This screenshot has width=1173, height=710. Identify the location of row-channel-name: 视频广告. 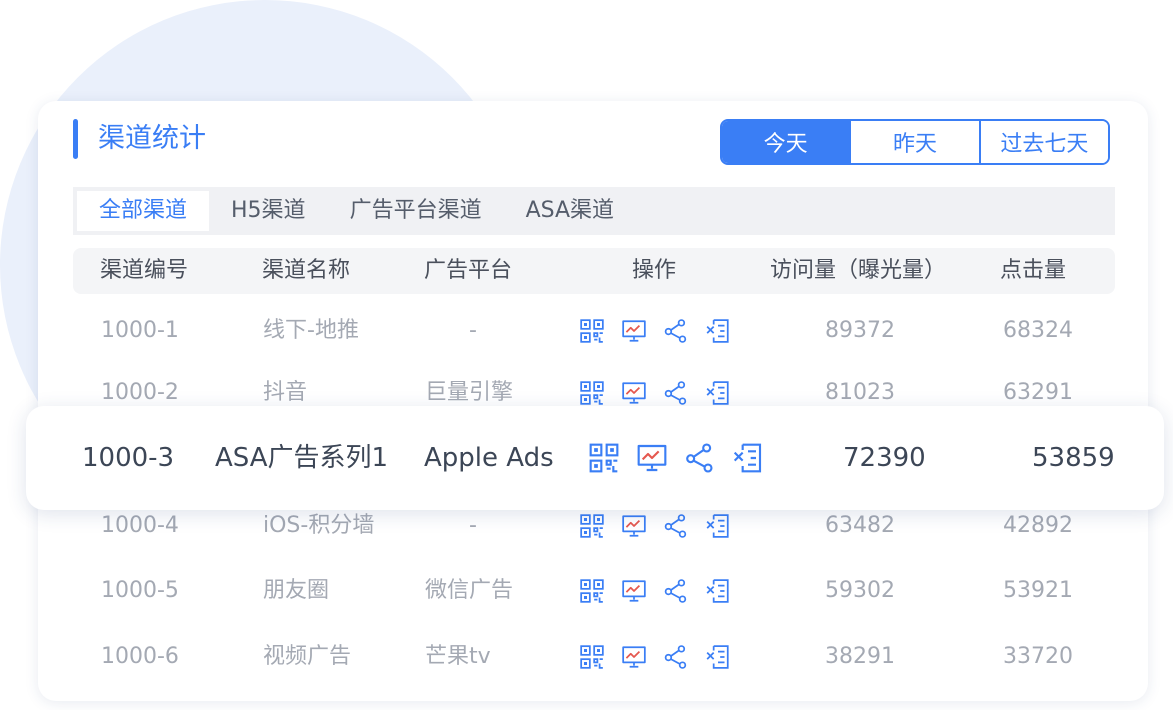
(307, 656).